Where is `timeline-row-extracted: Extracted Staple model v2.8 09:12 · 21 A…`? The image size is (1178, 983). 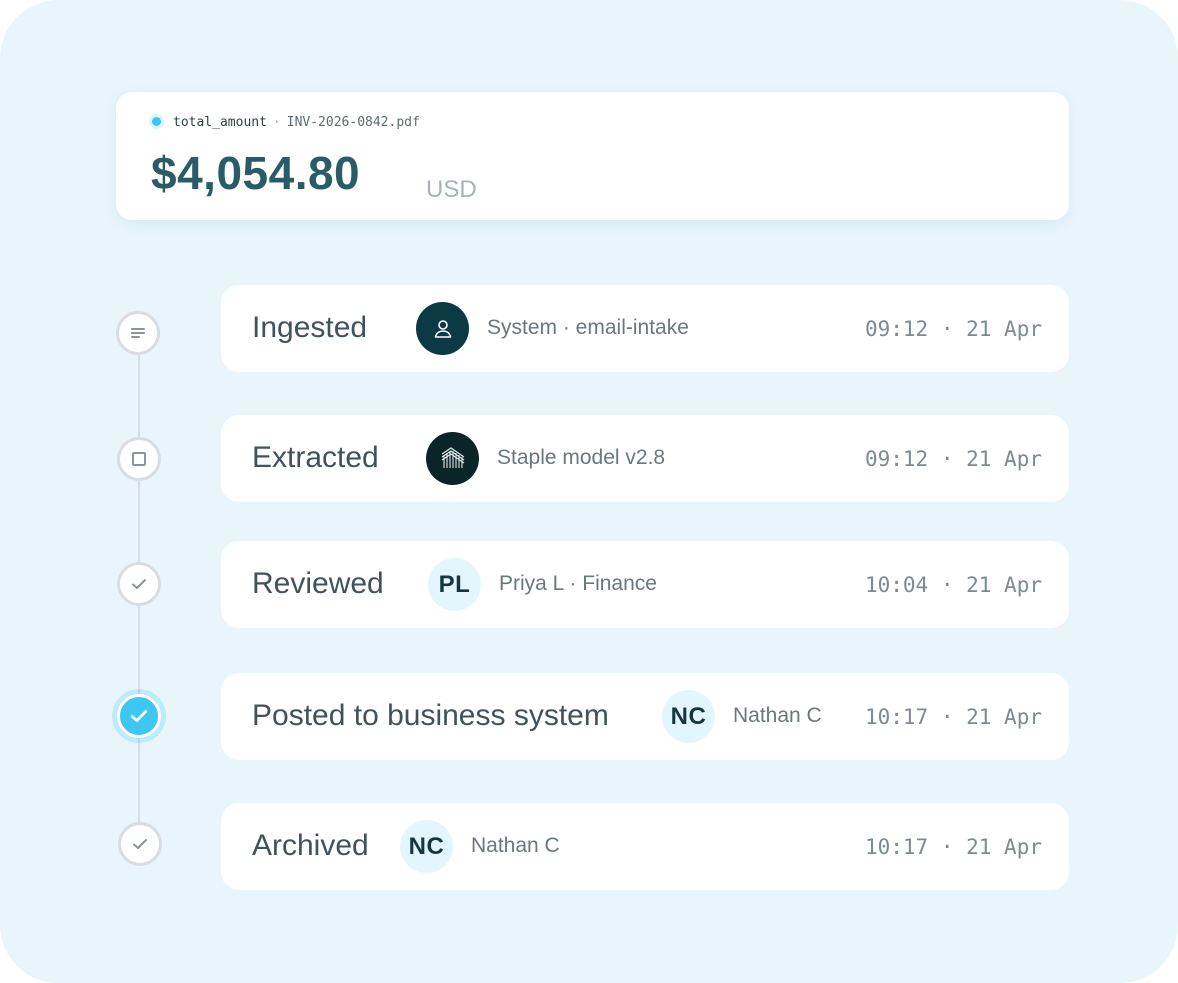 timeline-row-extracted: Extracted Staple model v2.8 09:12 · 21 A… is located at coordinates (645, 458).